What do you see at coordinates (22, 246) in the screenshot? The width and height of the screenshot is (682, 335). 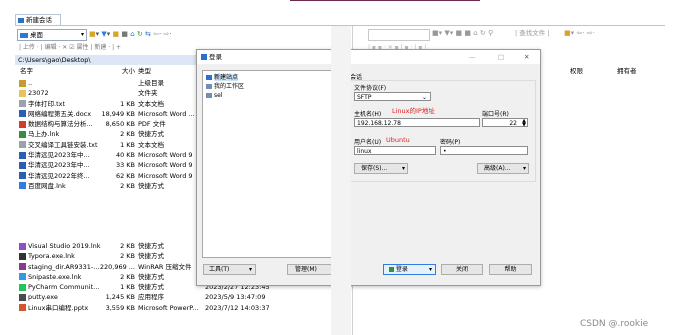 I see `vs-icon` at bounding box center [22, 246].